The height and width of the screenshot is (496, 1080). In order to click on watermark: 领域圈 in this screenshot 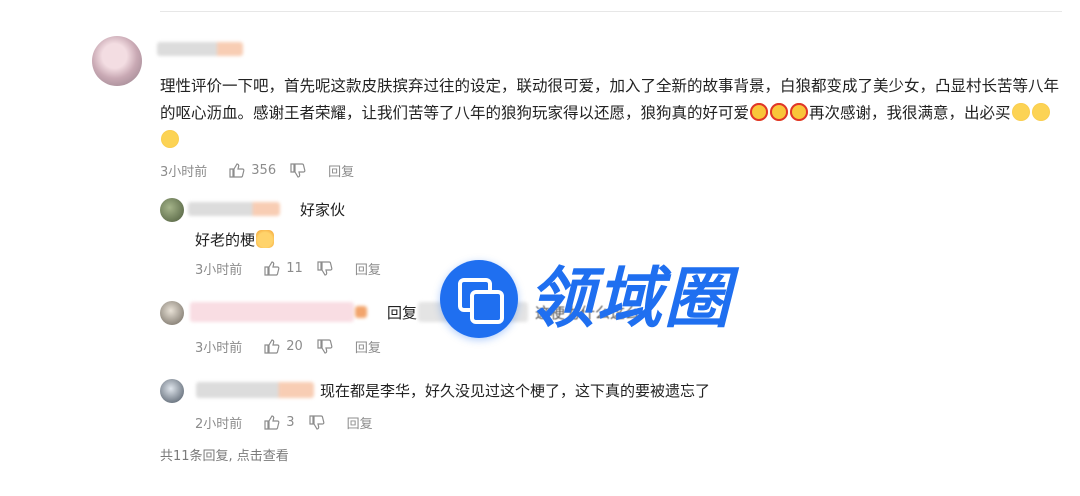, I will do `click(586, 299)`.